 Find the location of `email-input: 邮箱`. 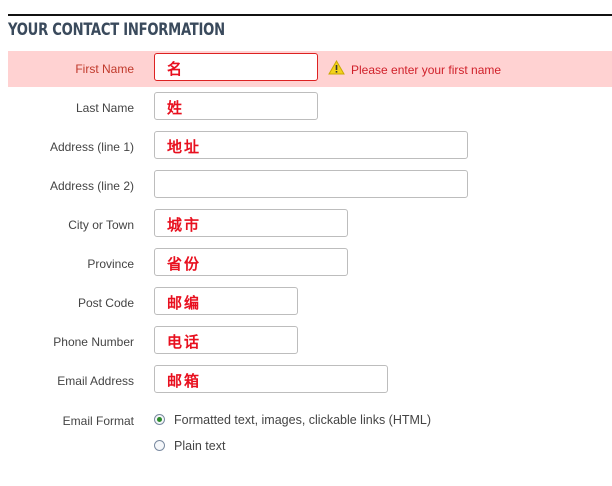

email-input: 邮箱 is located at coordinates (271, 379).